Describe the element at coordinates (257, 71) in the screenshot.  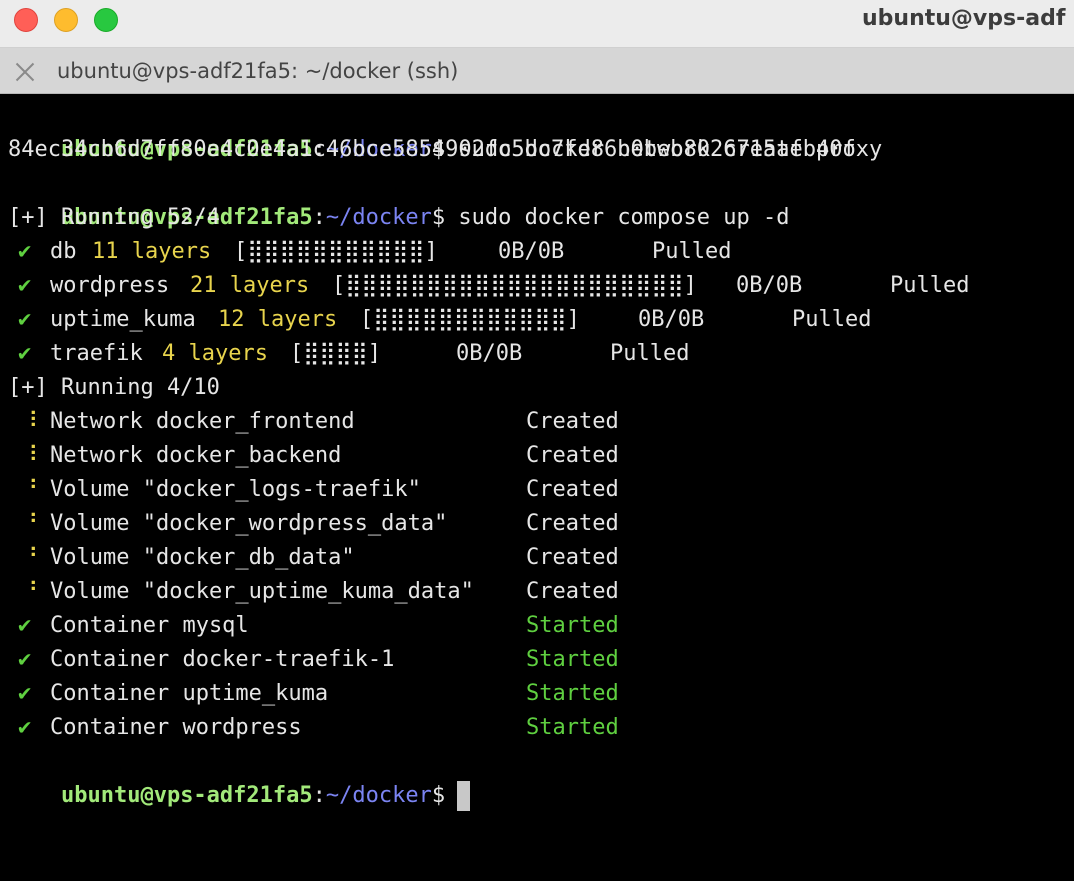
I see `tab-ssh-session: ubuntu@vps-adf21fa5: ~/docker (ssh)` at that location.